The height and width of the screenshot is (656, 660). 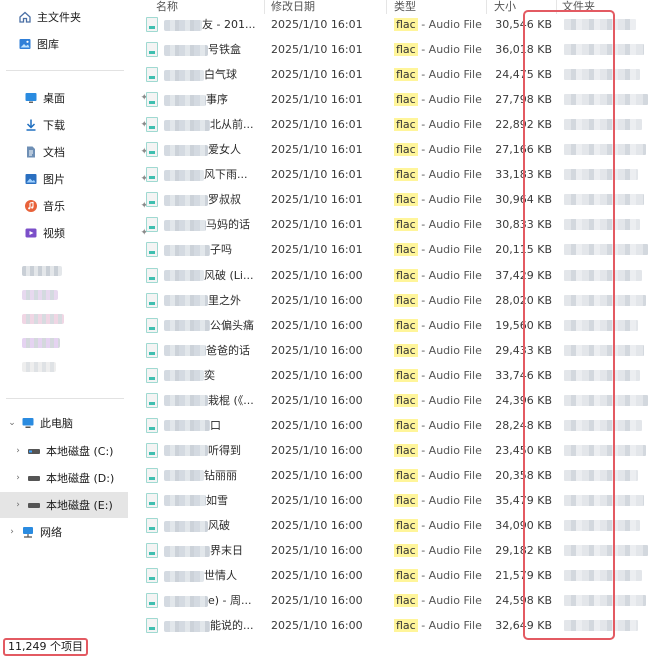 I want to click on nav-item-gallery: 图库, so click(x=82, y=44).